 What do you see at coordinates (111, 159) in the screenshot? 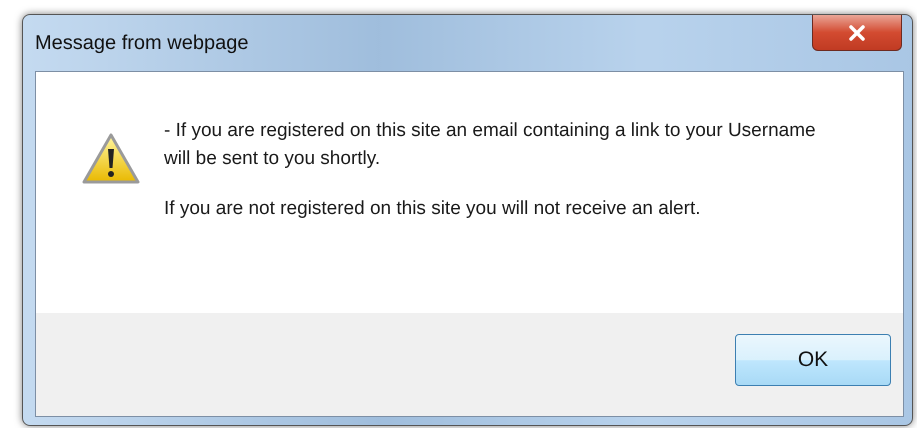
I see `warning-icon` at bounding box center [111, 159].